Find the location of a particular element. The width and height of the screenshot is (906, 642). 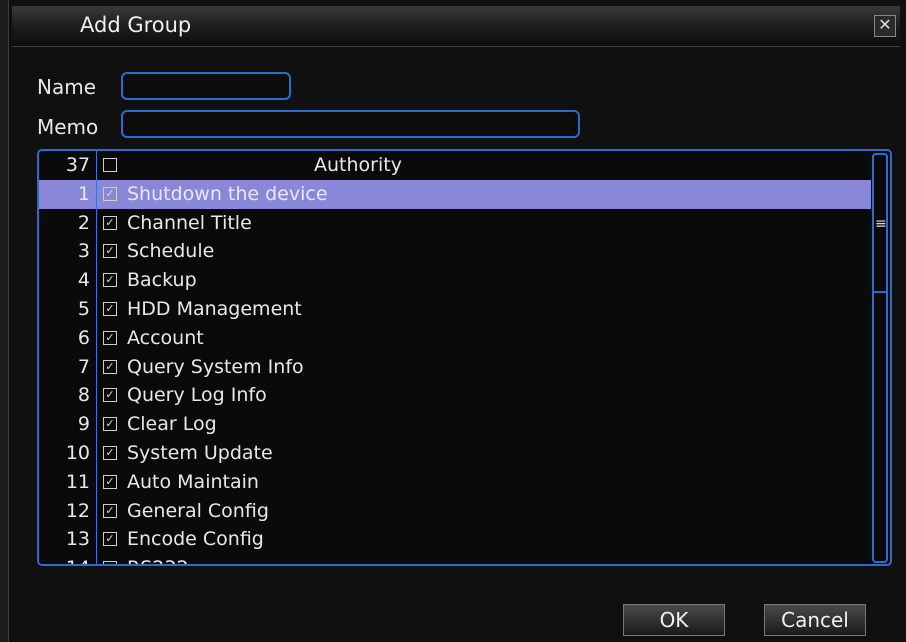

item-label: Auto Maintain is located at coordinates (193, 481).